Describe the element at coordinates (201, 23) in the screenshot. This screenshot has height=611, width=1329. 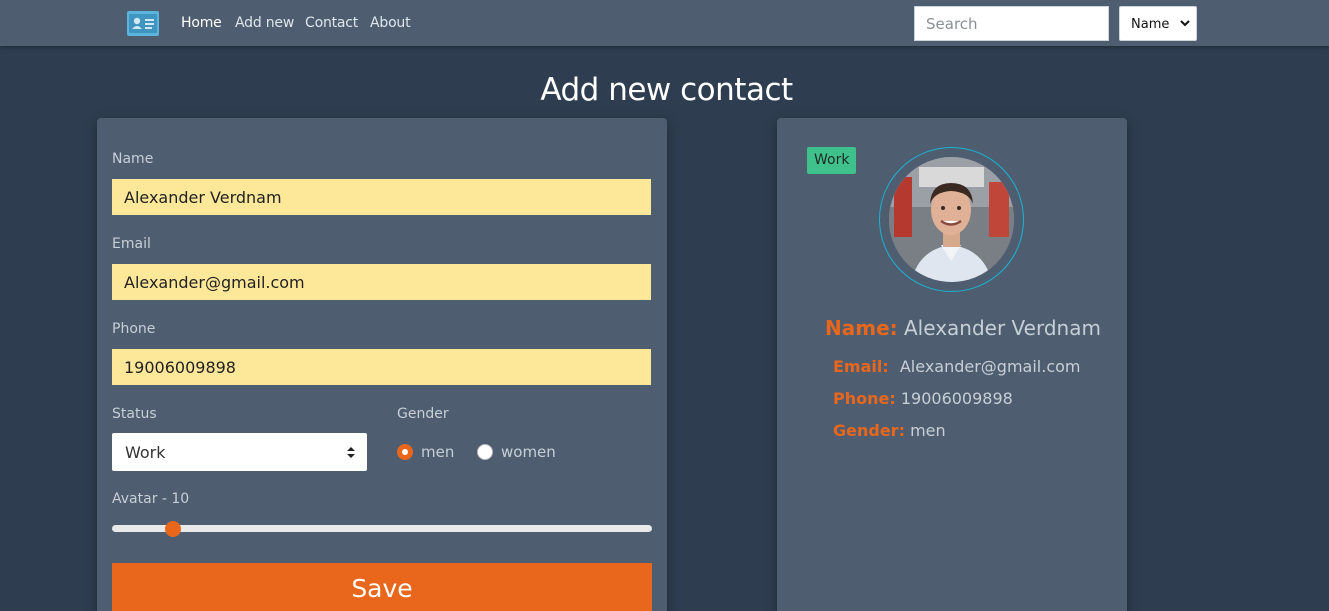
I see `nav-link-home: Home` at that location.